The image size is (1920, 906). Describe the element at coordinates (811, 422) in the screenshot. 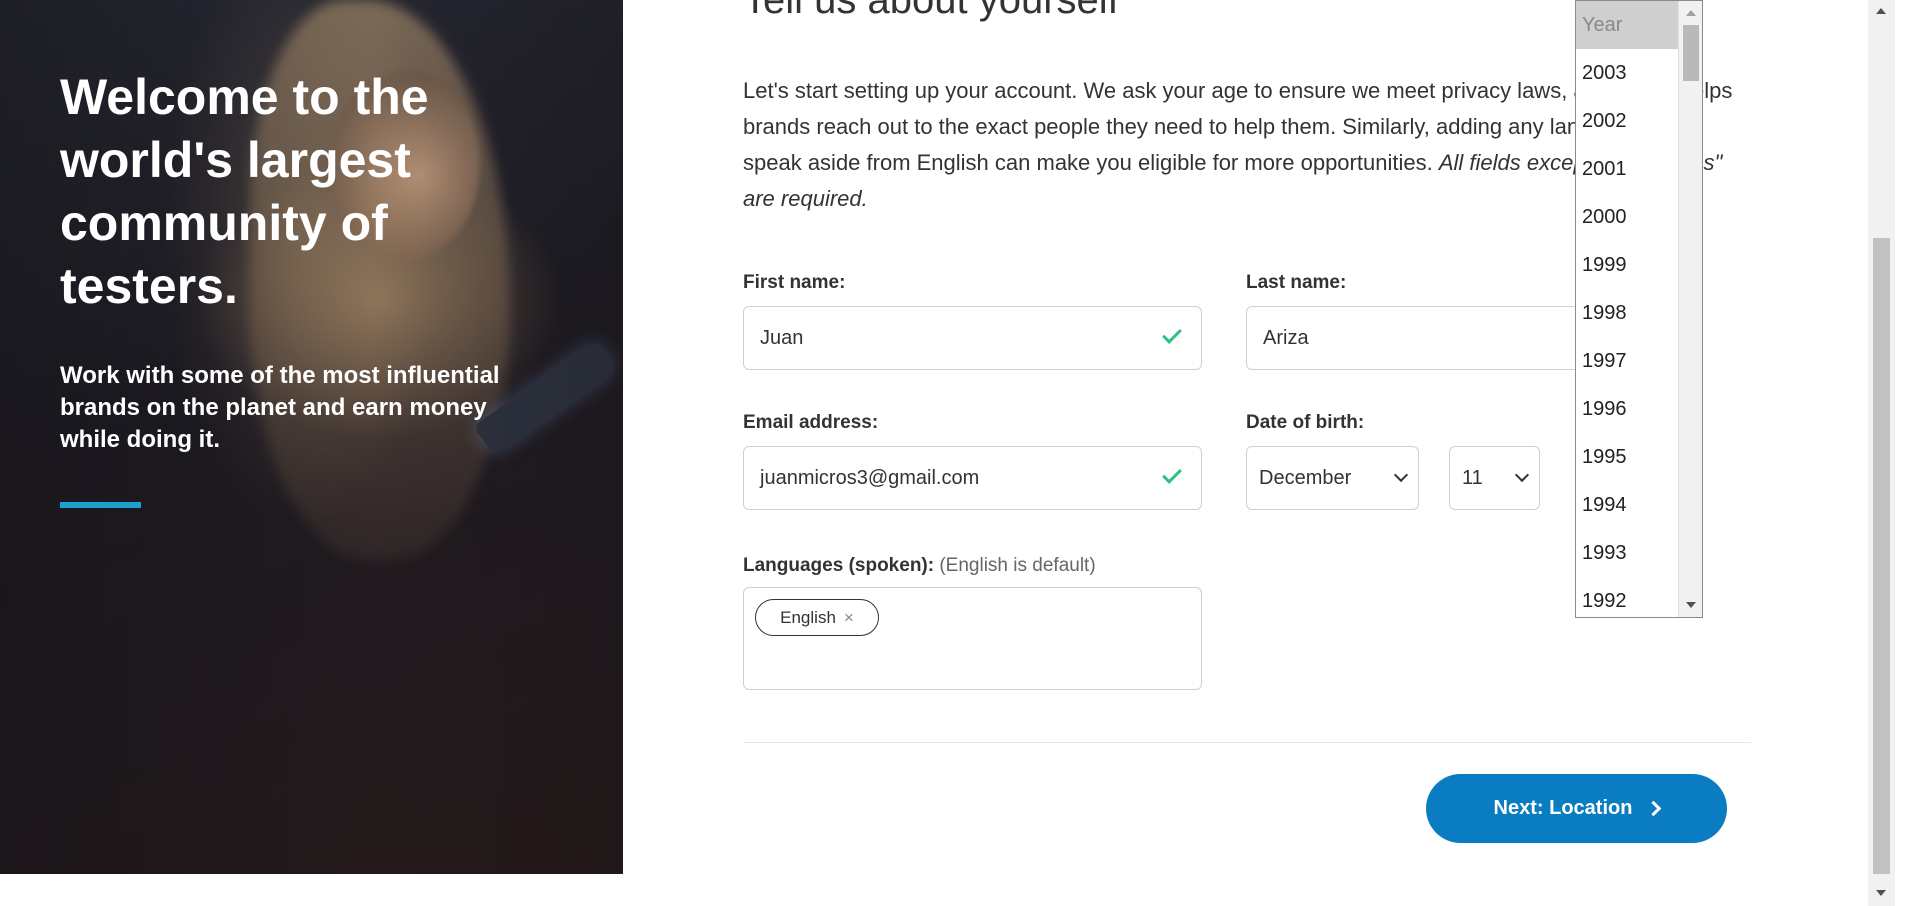

I see `email-label: Email address:` at that location.